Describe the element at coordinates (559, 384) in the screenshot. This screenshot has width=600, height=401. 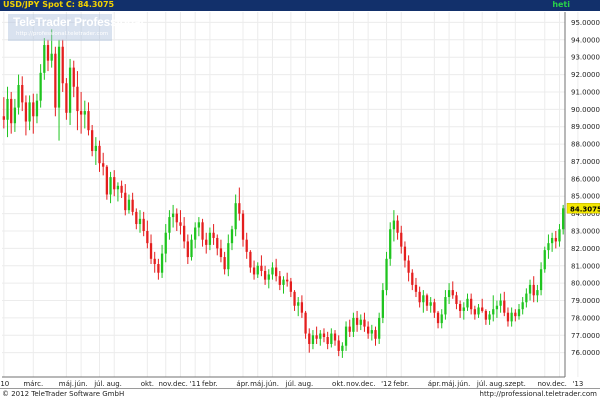
I see `x-tick-label: dec.` at that location.